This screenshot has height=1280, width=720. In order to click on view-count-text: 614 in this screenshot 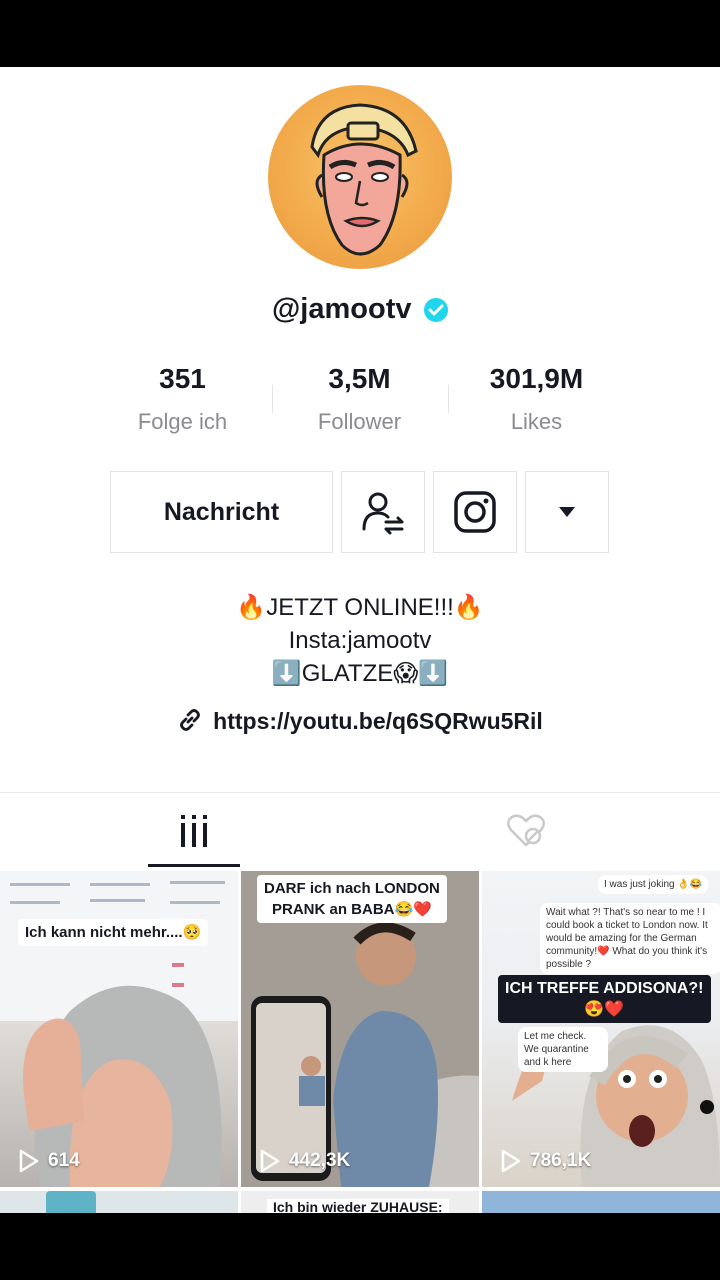, I will do `click(64, 1160)`.